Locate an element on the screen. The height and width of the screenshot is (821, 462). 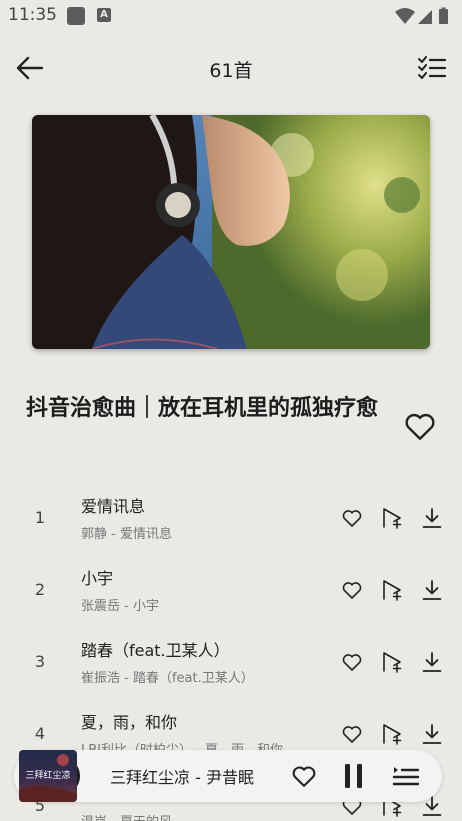
pause-icon is located at coordinates (353, 776).